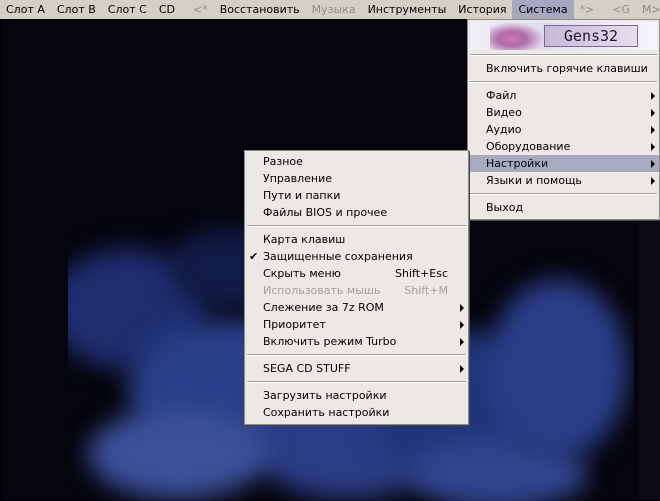 The image size is (660, 501). I want to click on shortcut-label: Shift+Esc, so click(421, 273).